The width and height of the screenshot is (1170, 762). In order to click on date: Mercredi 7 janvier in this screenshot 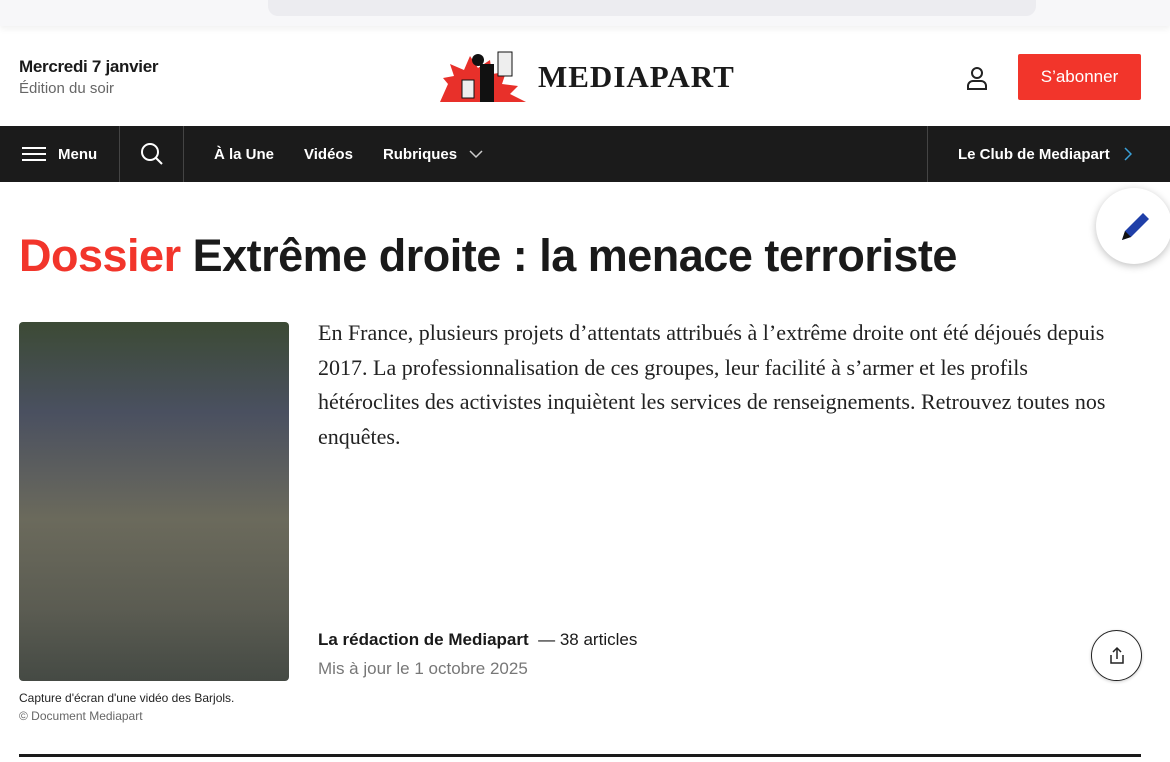, I will do `click(89, 66)`.